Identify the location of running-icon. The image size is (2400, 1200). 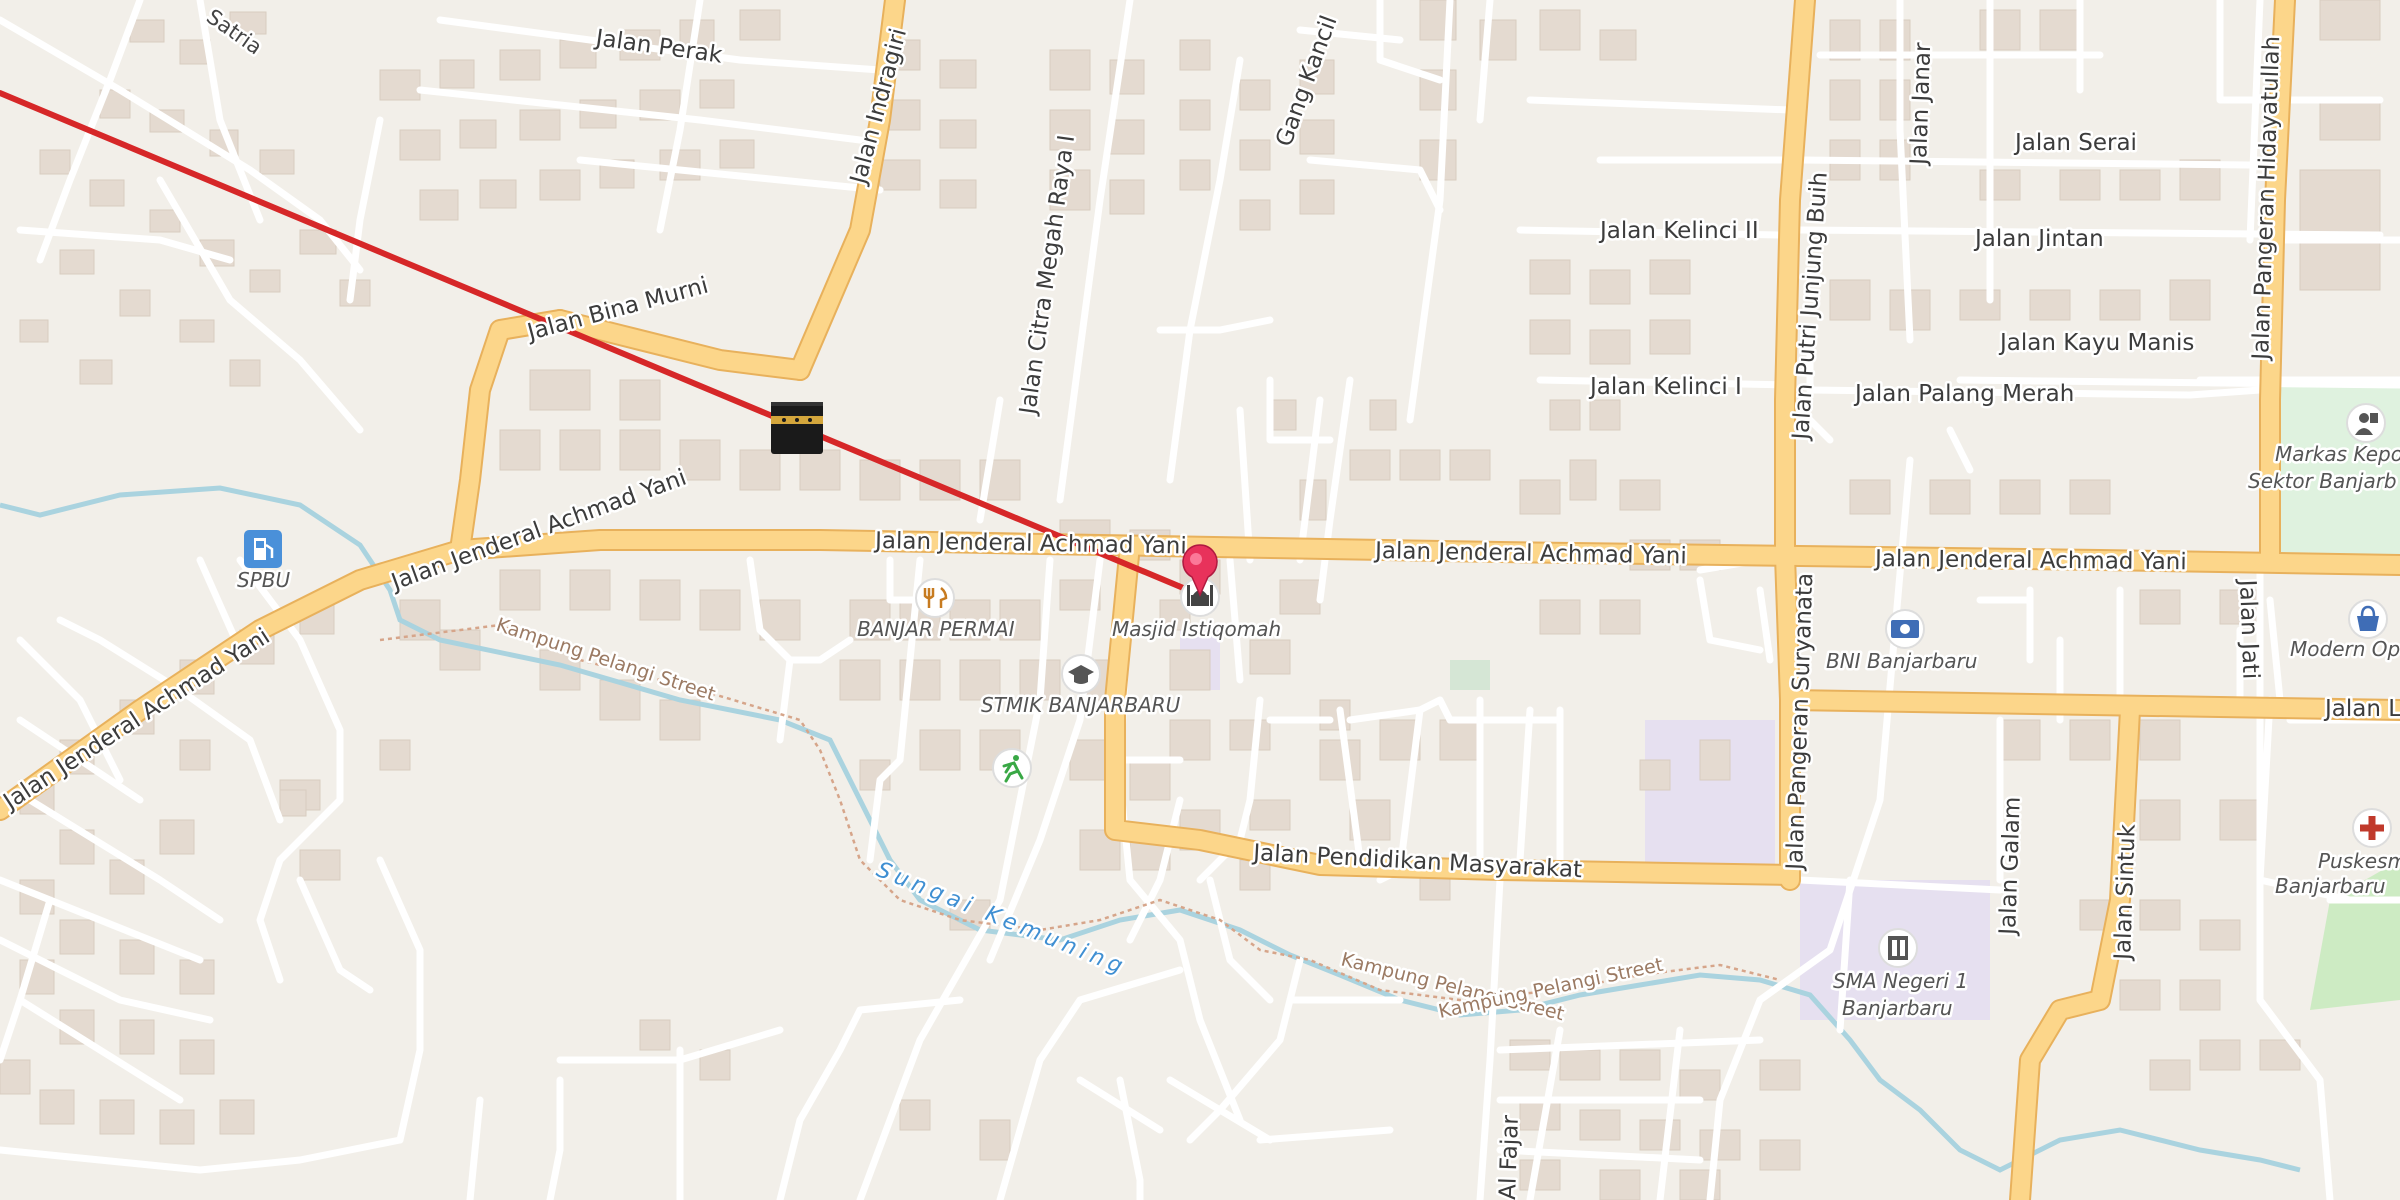
(1012, 768).